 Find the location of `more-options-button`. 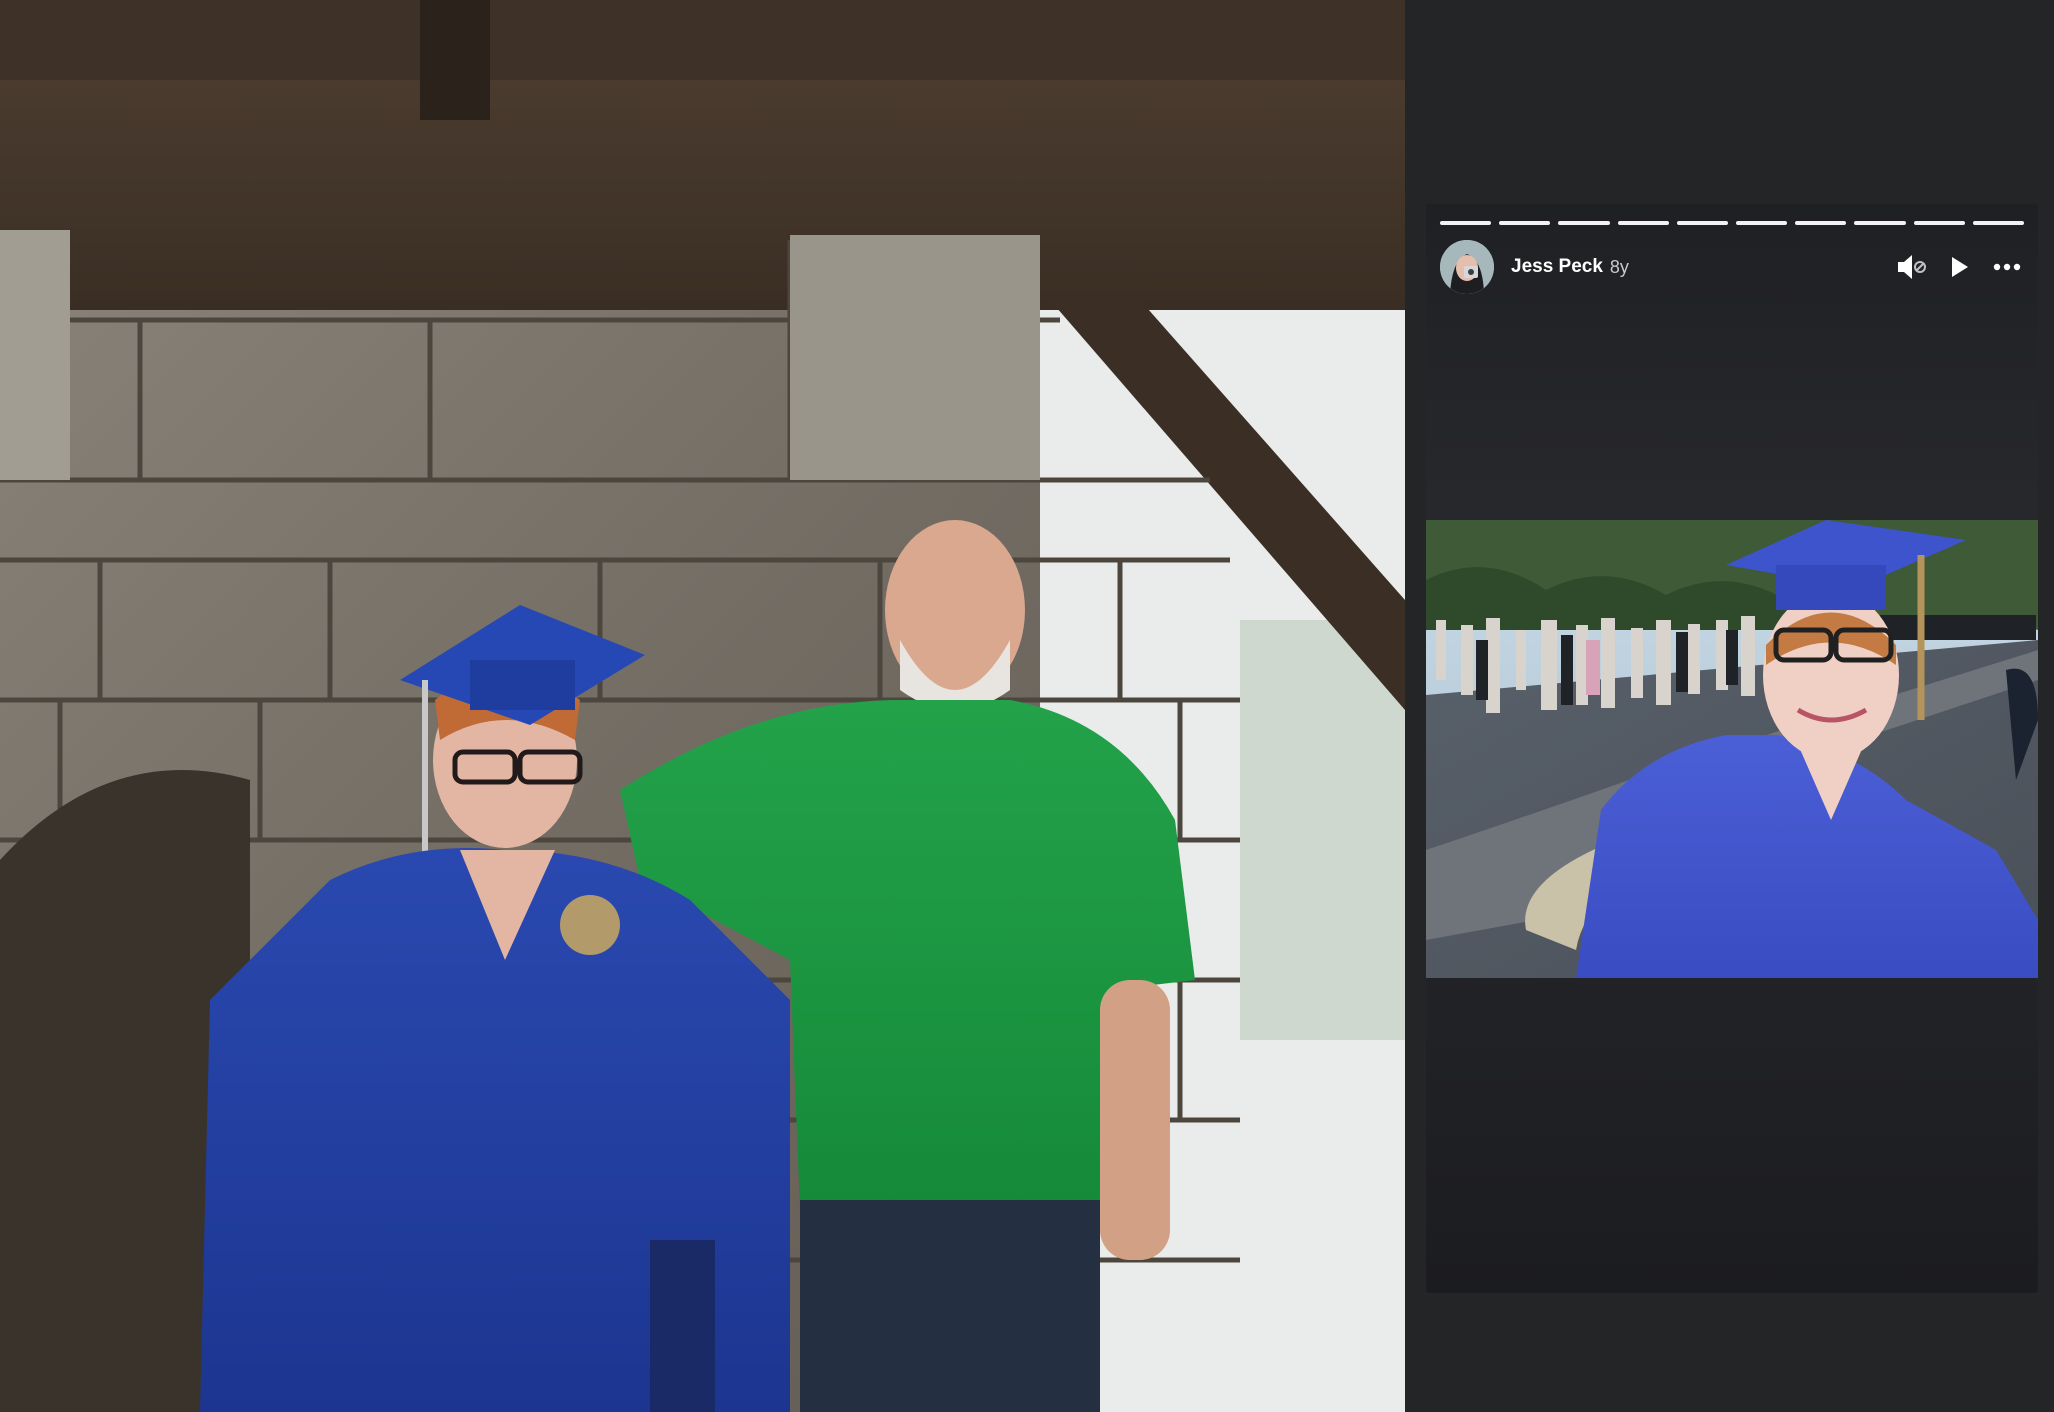

more-options-button is located at coordinates (2007, 267).